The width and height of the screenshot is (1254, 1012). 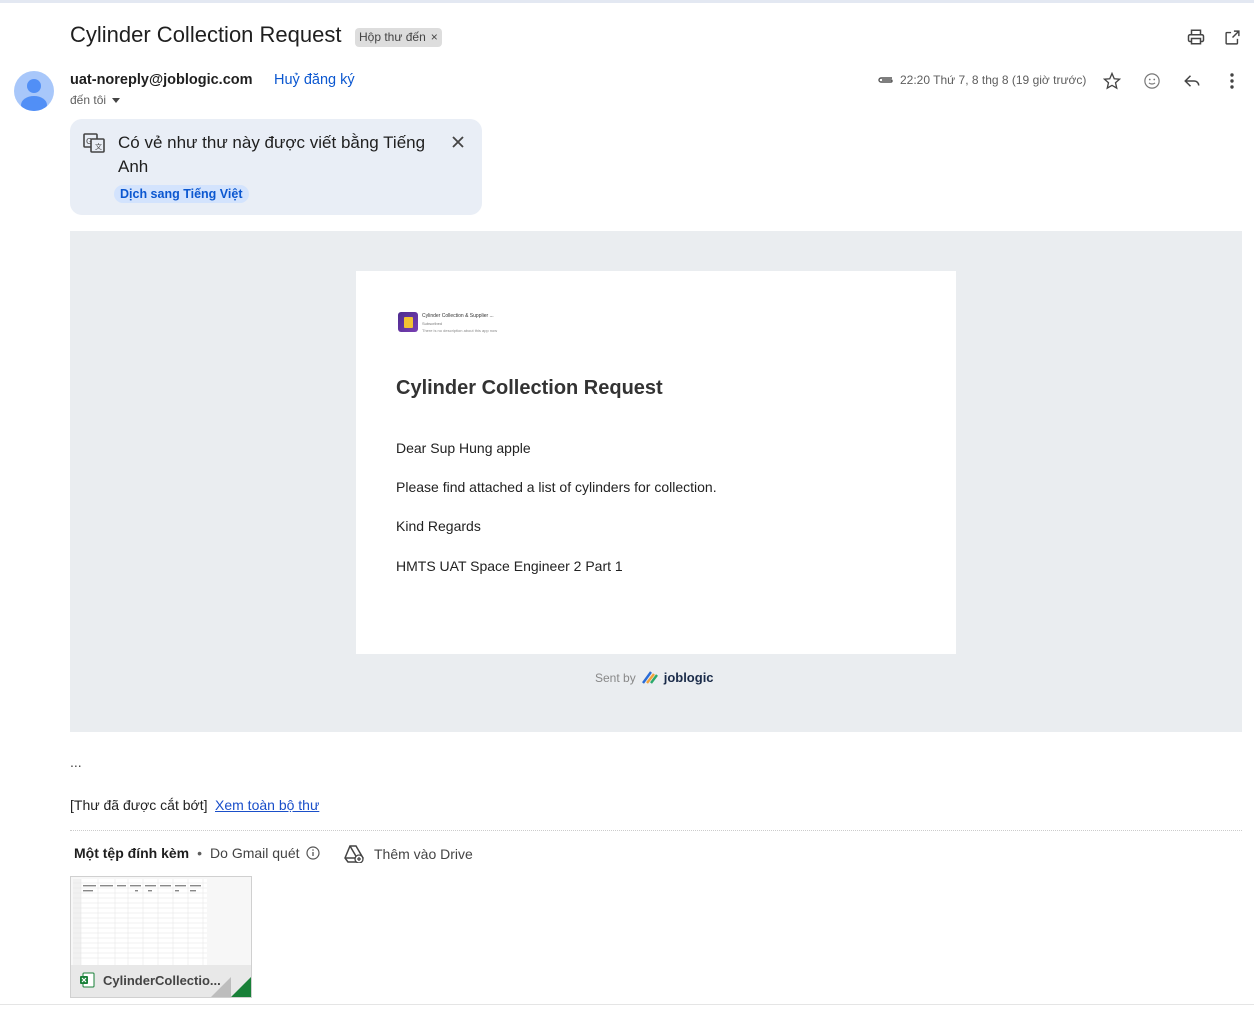 What do you see at coordinates (314, 80) in the screenshot?
I see `unsubscribe-link: Huỷ đăng ký` at bounding box center [314, 80].